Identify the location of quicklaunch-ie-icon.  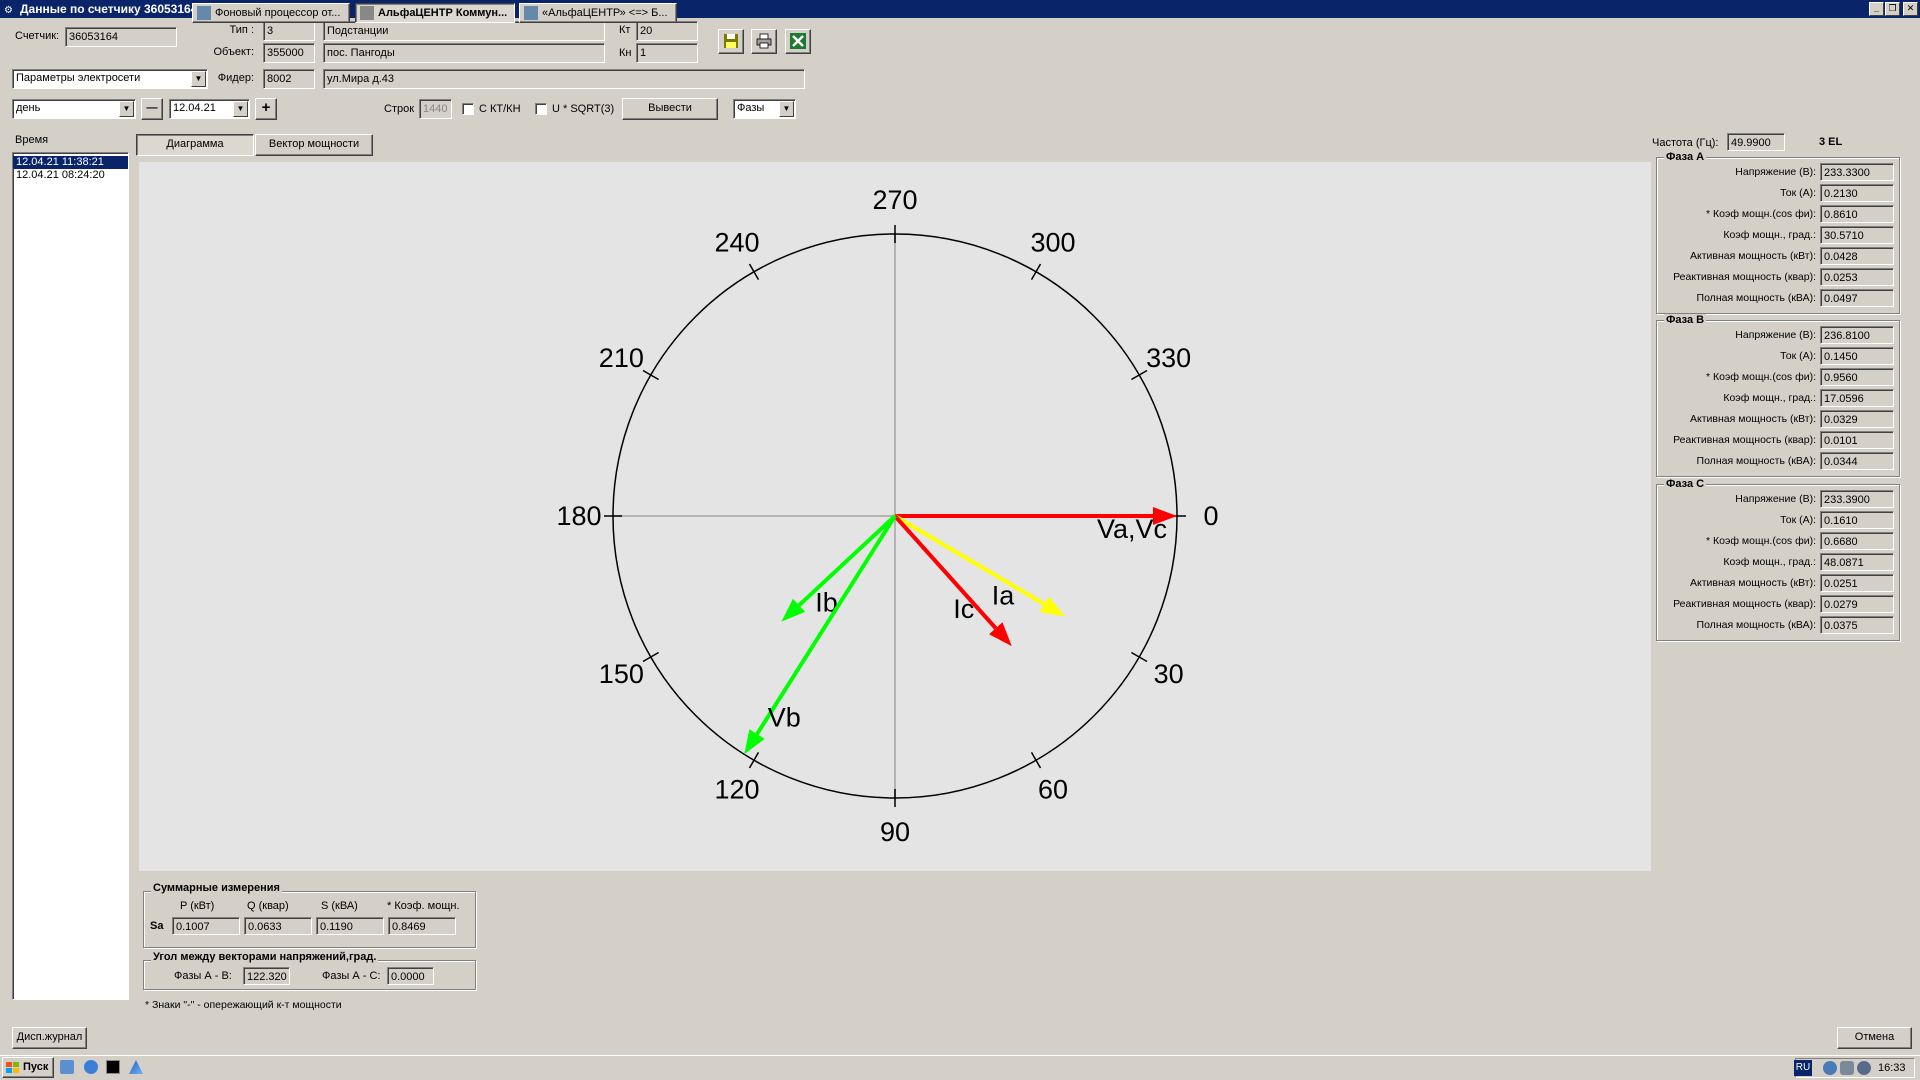
(91, 1067).